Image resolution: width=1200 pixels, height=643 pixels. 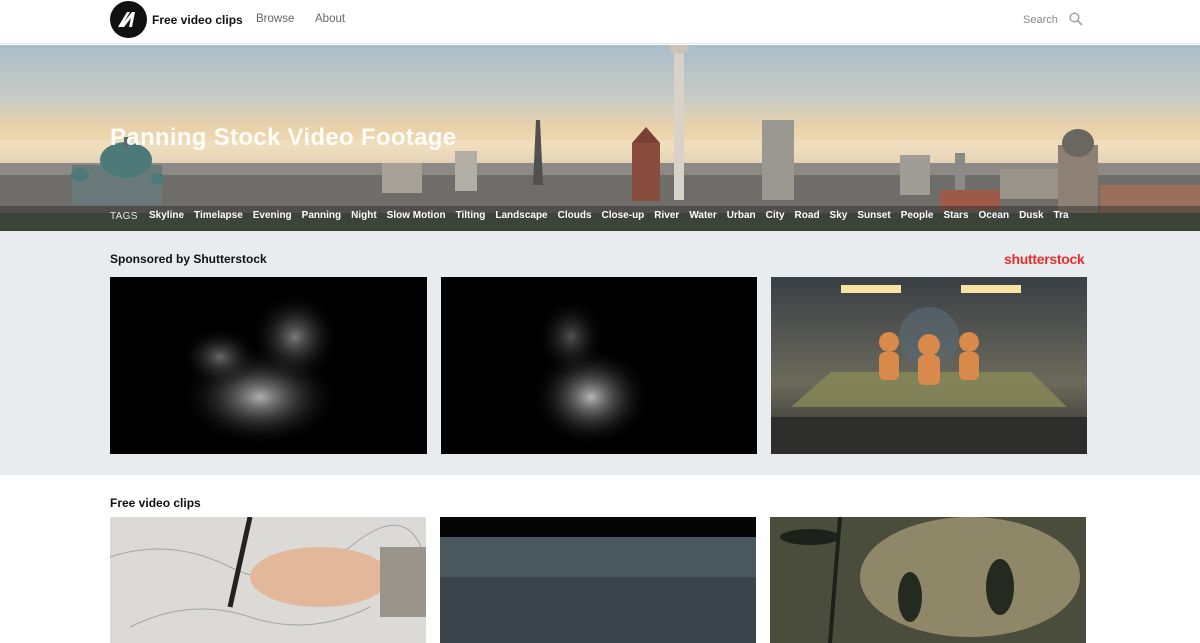 What do you see at coordinates (128, 19) in the screenshot?
I see `play-logo-icon` at bounding box center [128, 19].